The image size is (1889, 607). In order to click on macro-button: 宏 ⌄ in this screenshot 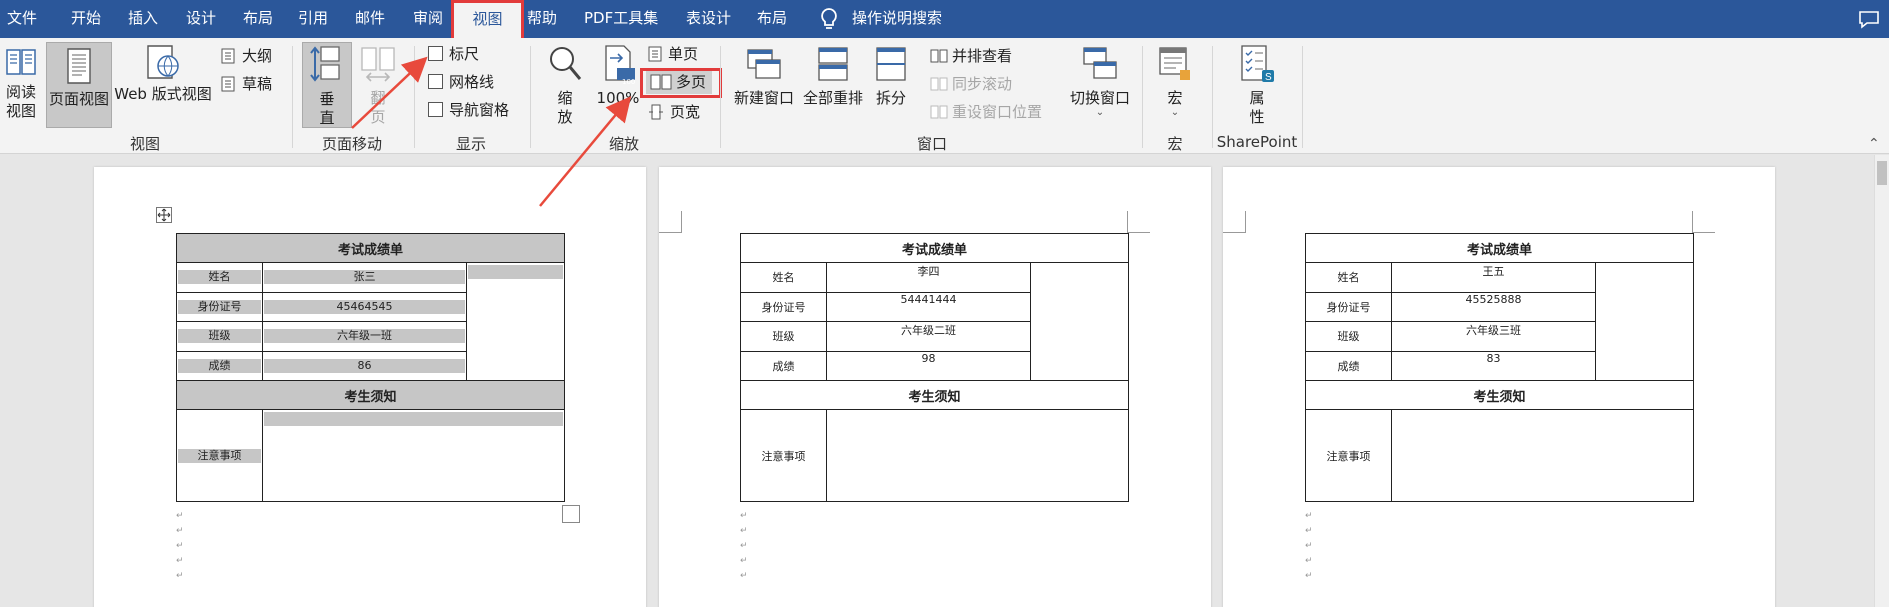, I will do `click(1175, 87)`.